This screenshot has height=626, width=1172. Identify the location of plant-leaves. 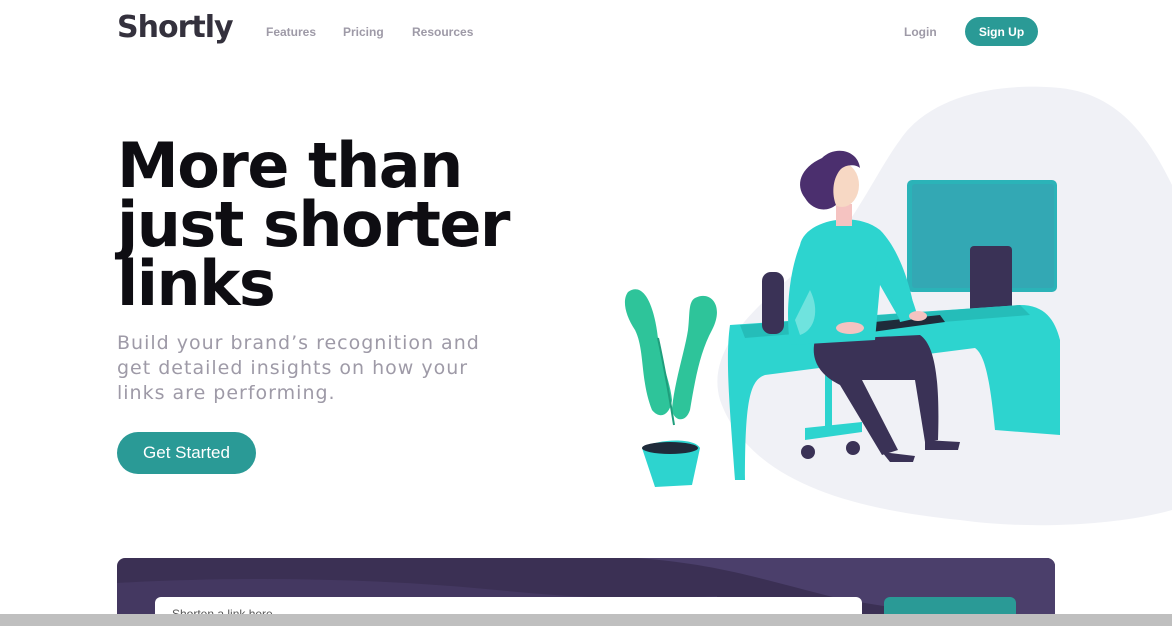
(648, 352).